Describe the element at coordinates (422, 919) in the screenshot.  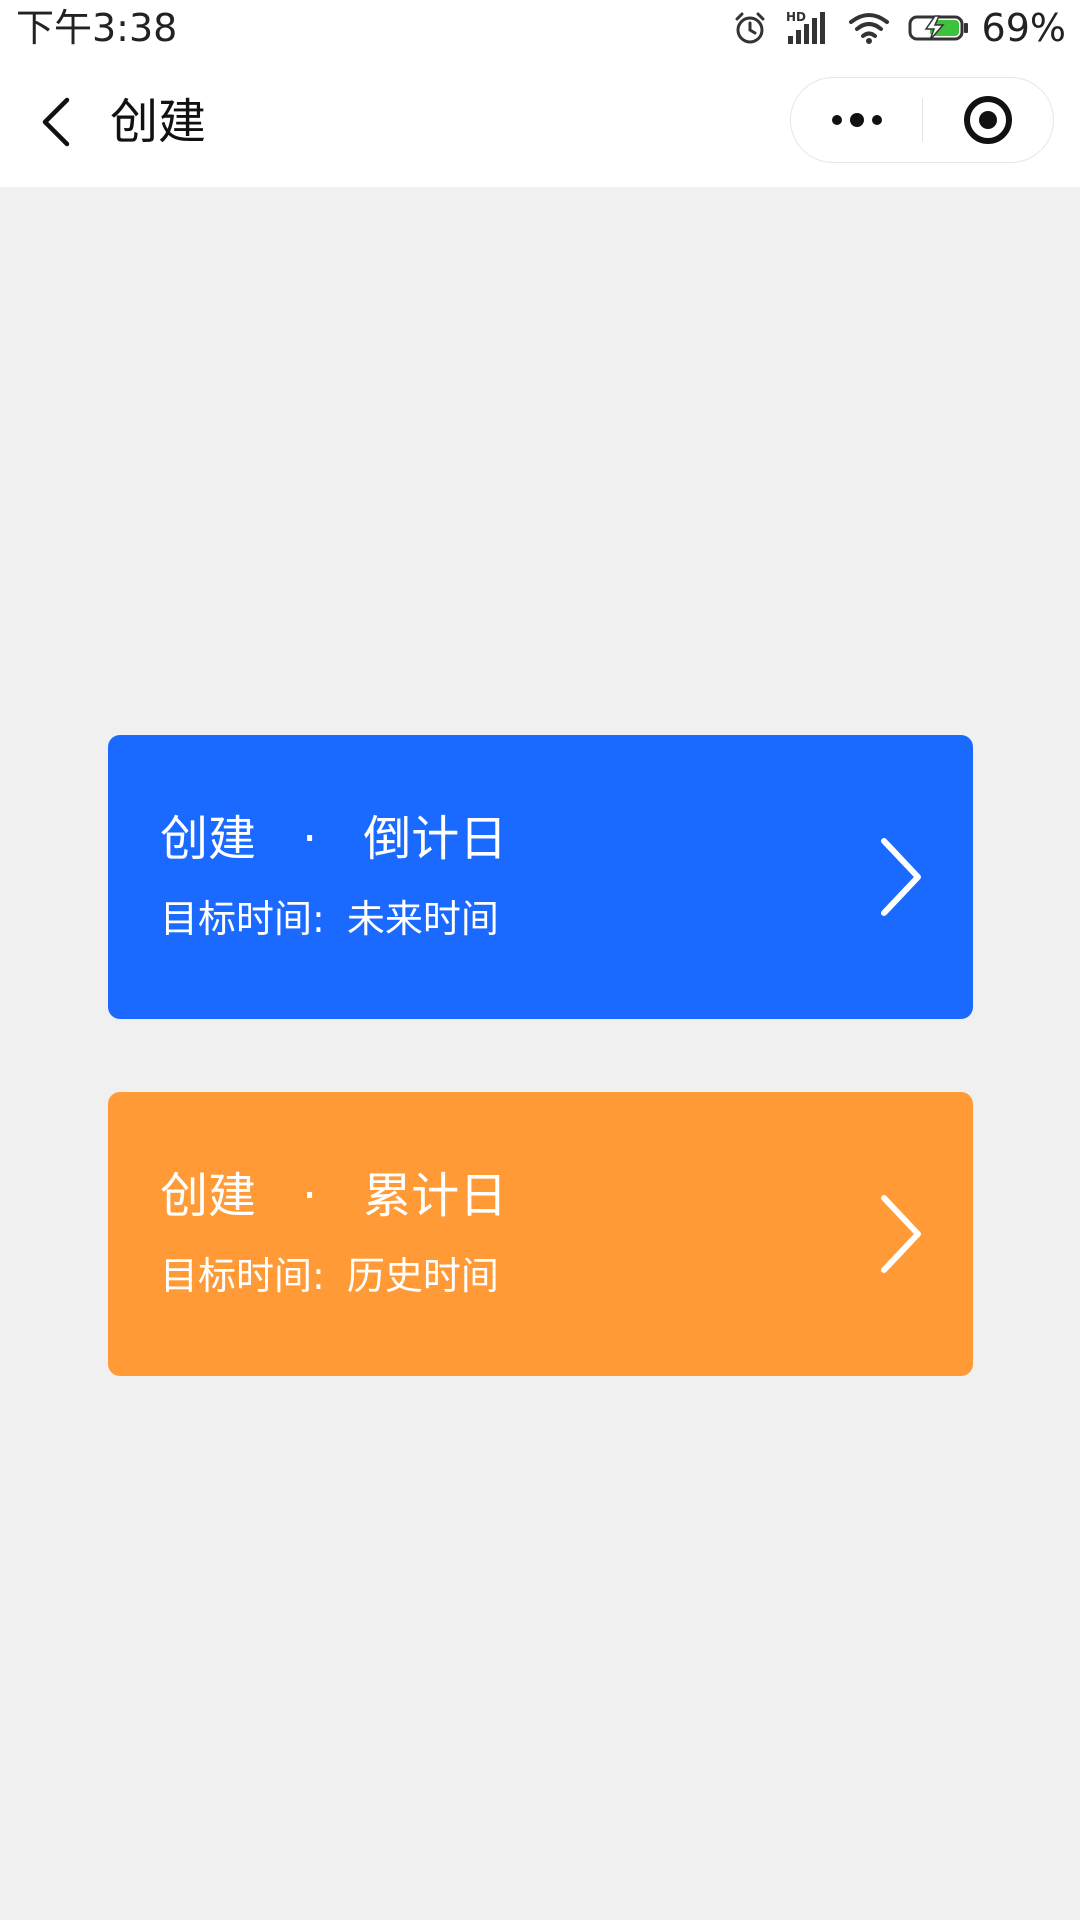
I see `card-sub-value: 未来时间` at that location.